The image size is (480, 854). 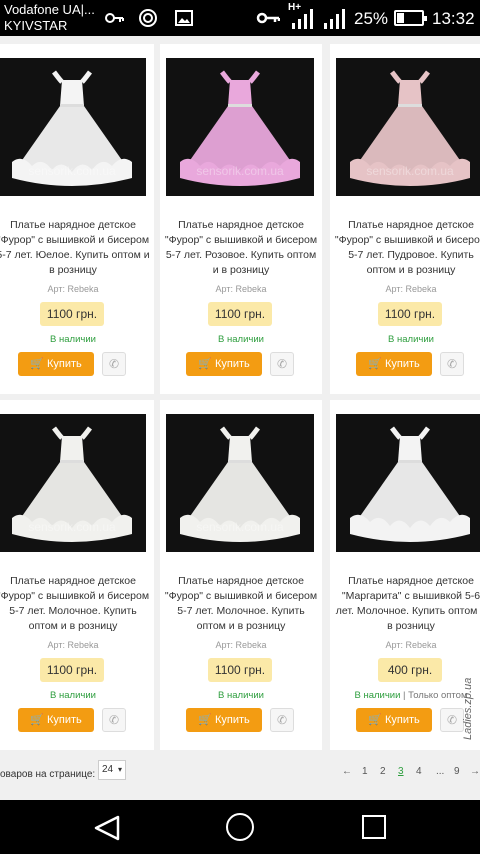 What do you see at coordinates (148, 21) in the screenshot?
I see `target-icon` at bounding box center [148, 21].